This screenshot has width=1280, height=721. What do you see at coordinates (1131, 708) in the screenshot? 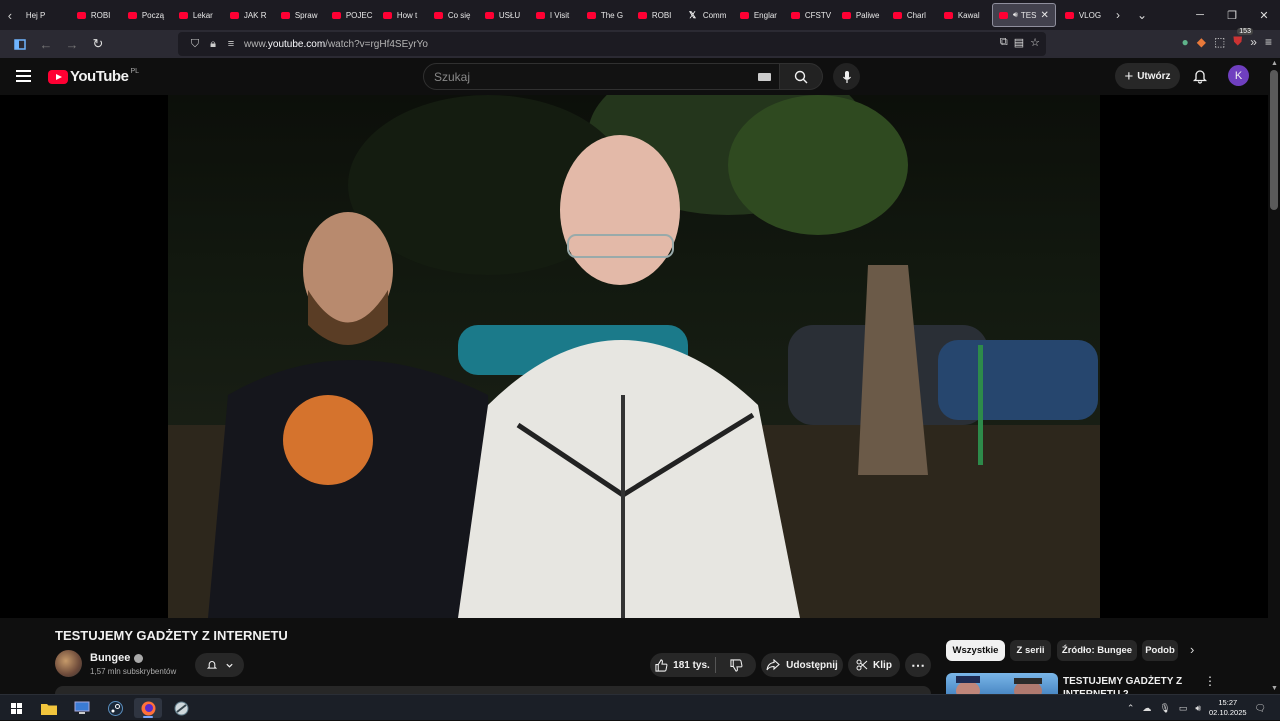
I see `tray-overflow-chevron-icon: ⌃` at bounding box center [1131, 708].